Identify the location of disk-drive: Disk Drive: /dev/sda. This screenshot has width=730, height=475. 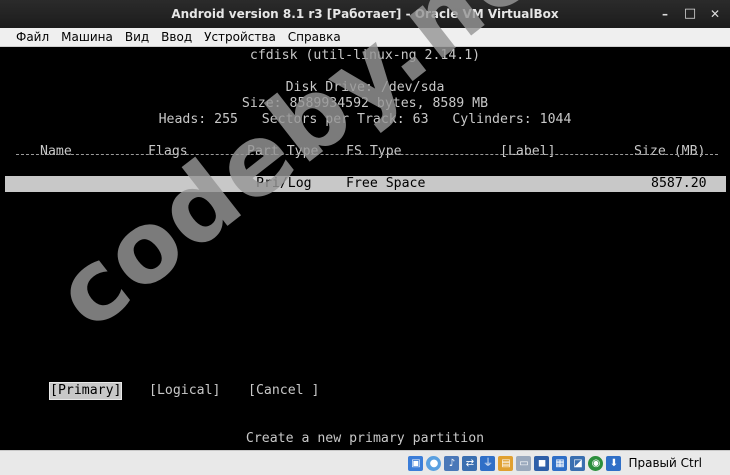
(365, 87).